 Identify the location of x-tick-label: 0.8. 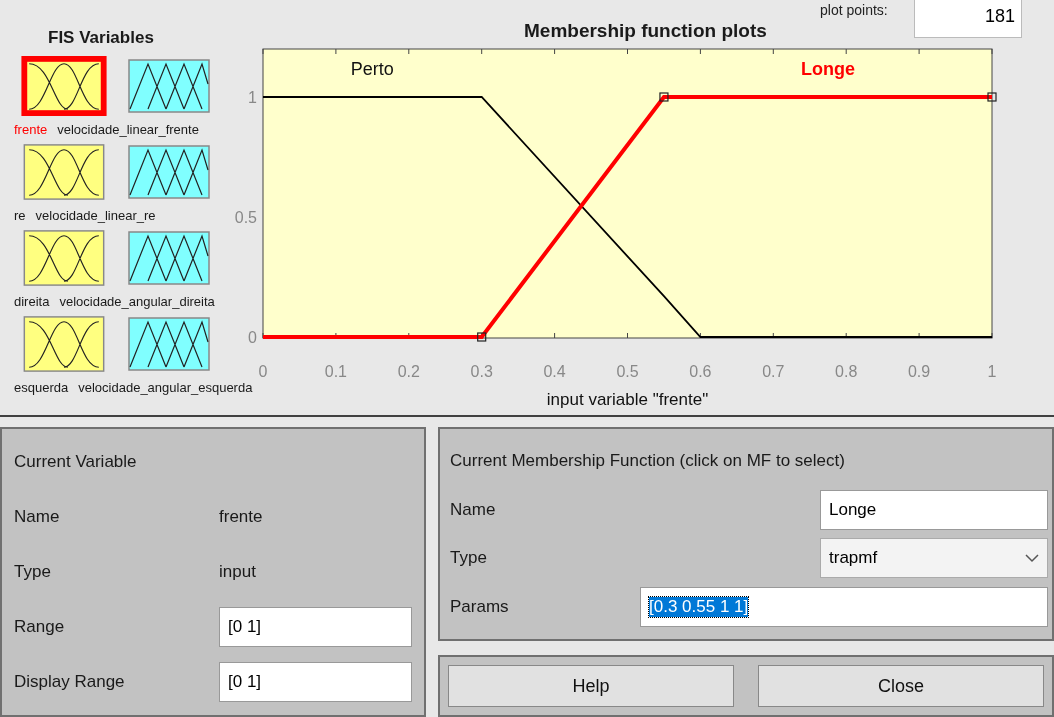
(846, 371).